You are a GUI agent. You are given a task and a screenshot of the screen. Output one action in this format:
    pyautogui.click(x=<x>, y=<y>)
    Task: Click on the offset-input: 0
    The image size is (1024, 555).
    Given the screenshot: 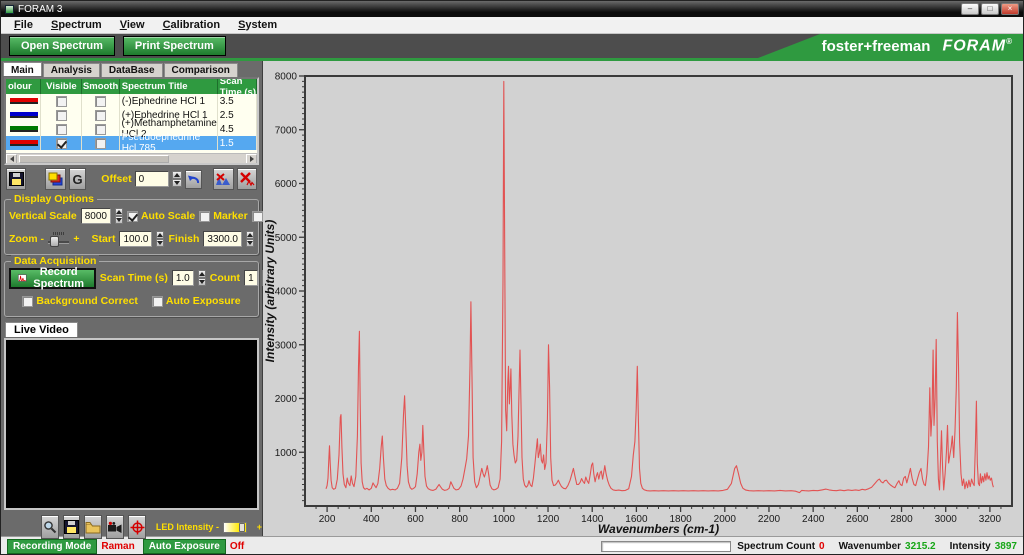 What is the action you would take?
    pyautogui.click(x=151, y=179)
    